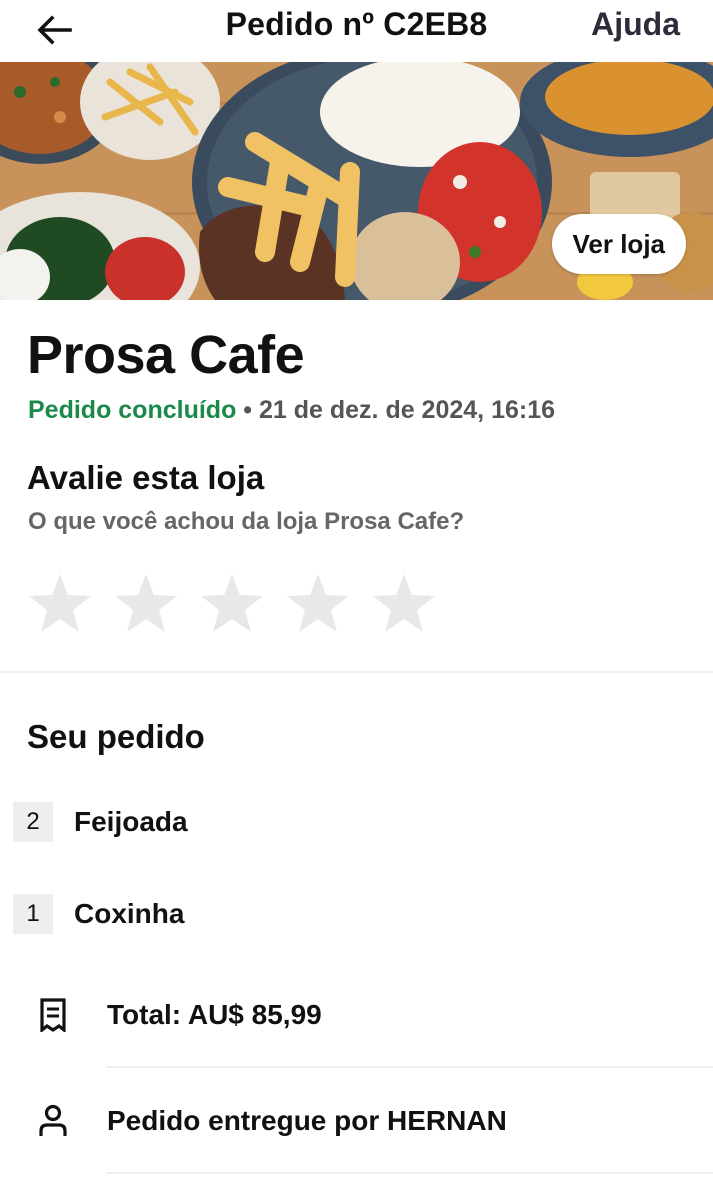 Image resolution: width=713 pixels, height=1200 pixels. What do you see at coordinates (33, 822) in the screenshot?
I see `item-quantity: 2` at bounding box center [33, 822].